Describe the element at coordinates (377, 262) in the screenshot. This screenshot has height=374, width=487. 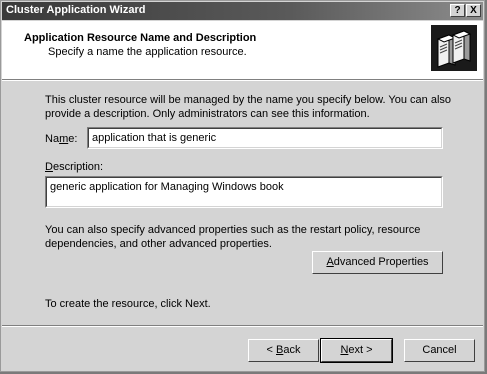
I see `advanced-properties-button: Advanced Properties` at that location.